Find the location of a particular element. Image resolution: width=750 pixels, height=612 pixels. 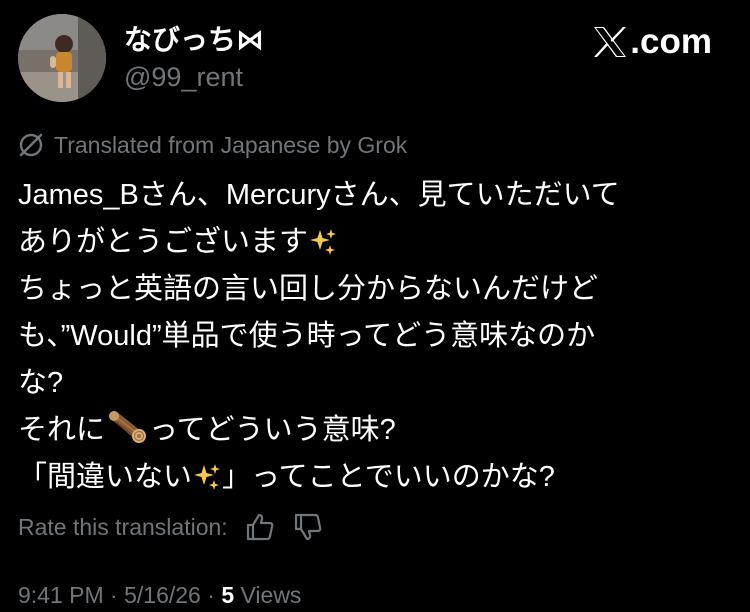

x-logo: .com is located at coordinates (652, 42).